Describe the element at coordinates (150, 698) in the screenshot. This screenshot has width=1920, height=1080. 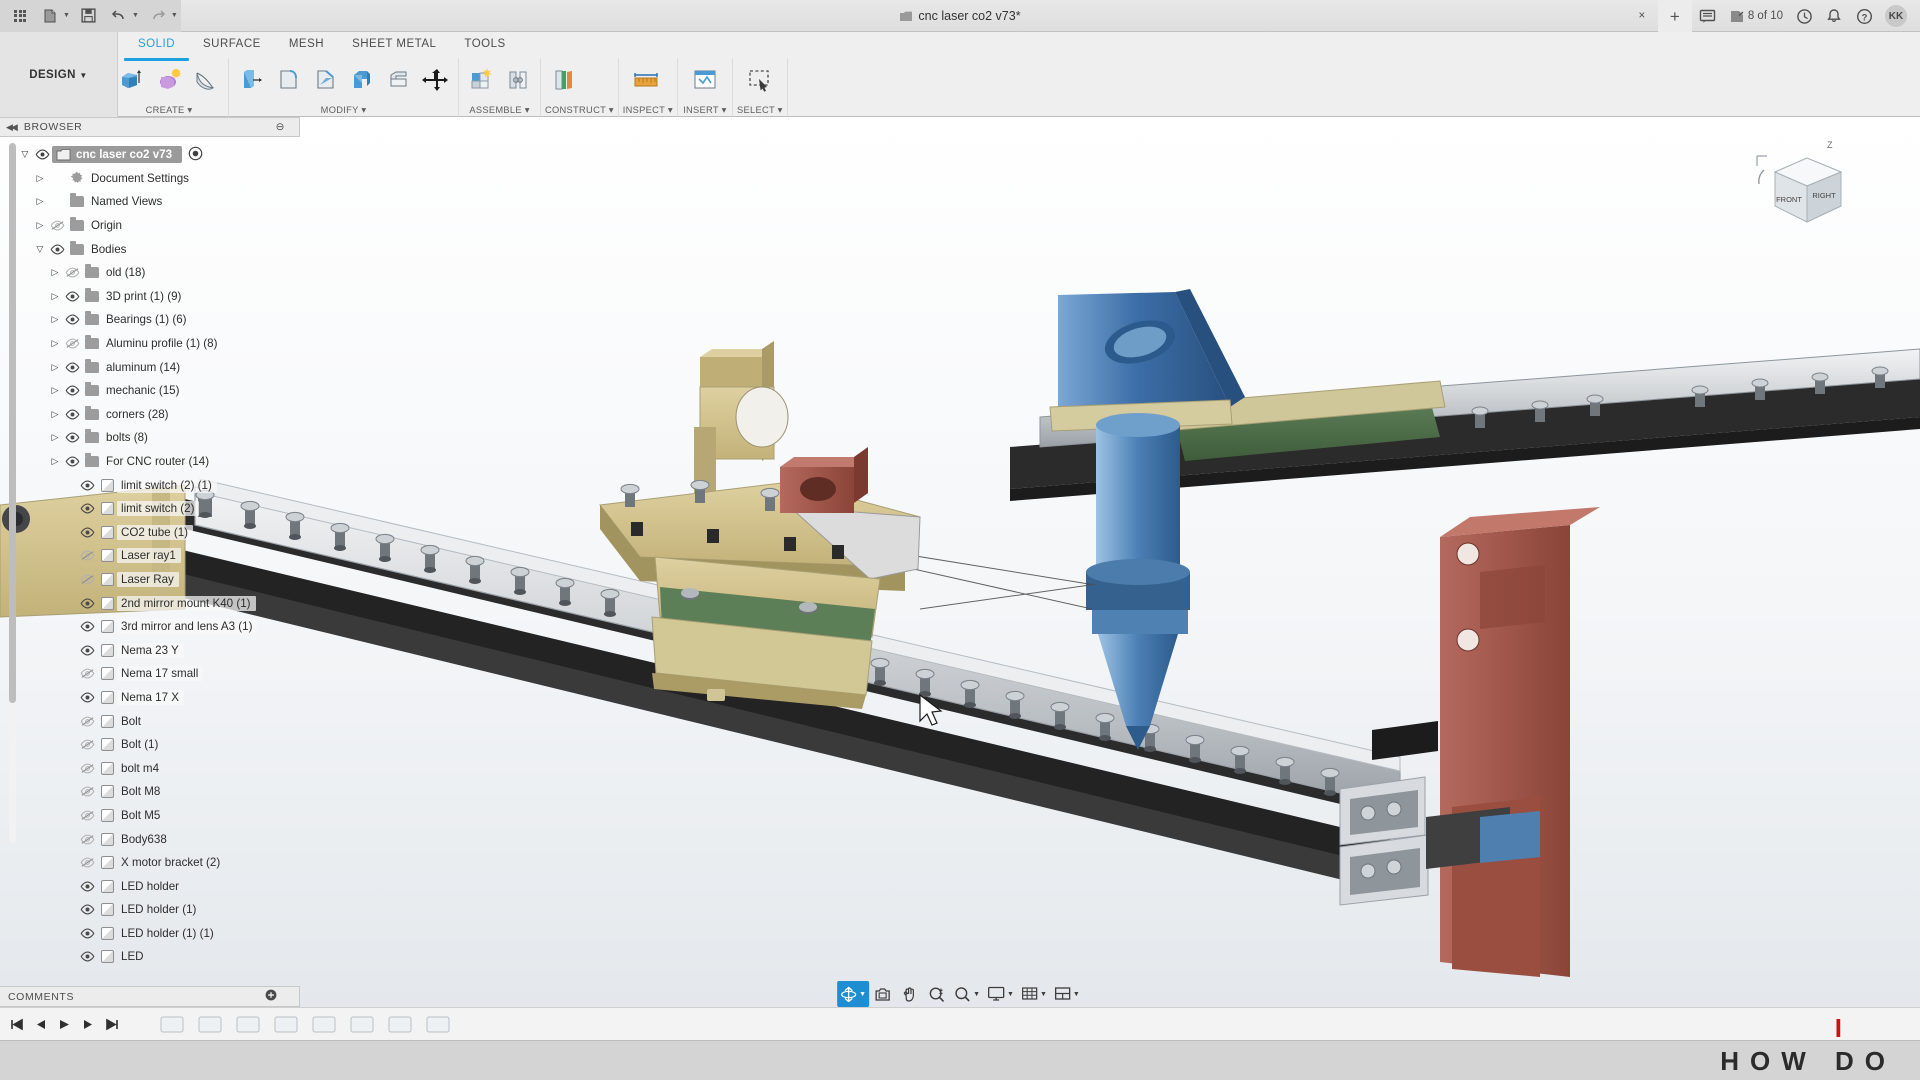
I see `tree-item-nema-17-x: Nema 17 X` at that location.